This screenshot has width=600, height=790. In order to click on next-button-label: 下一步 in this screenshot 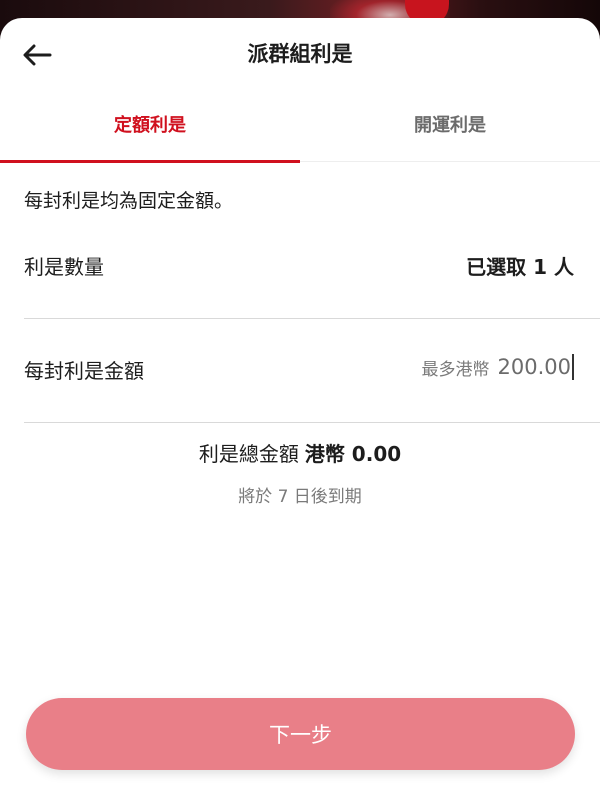, I will do `click(300, 735)`.